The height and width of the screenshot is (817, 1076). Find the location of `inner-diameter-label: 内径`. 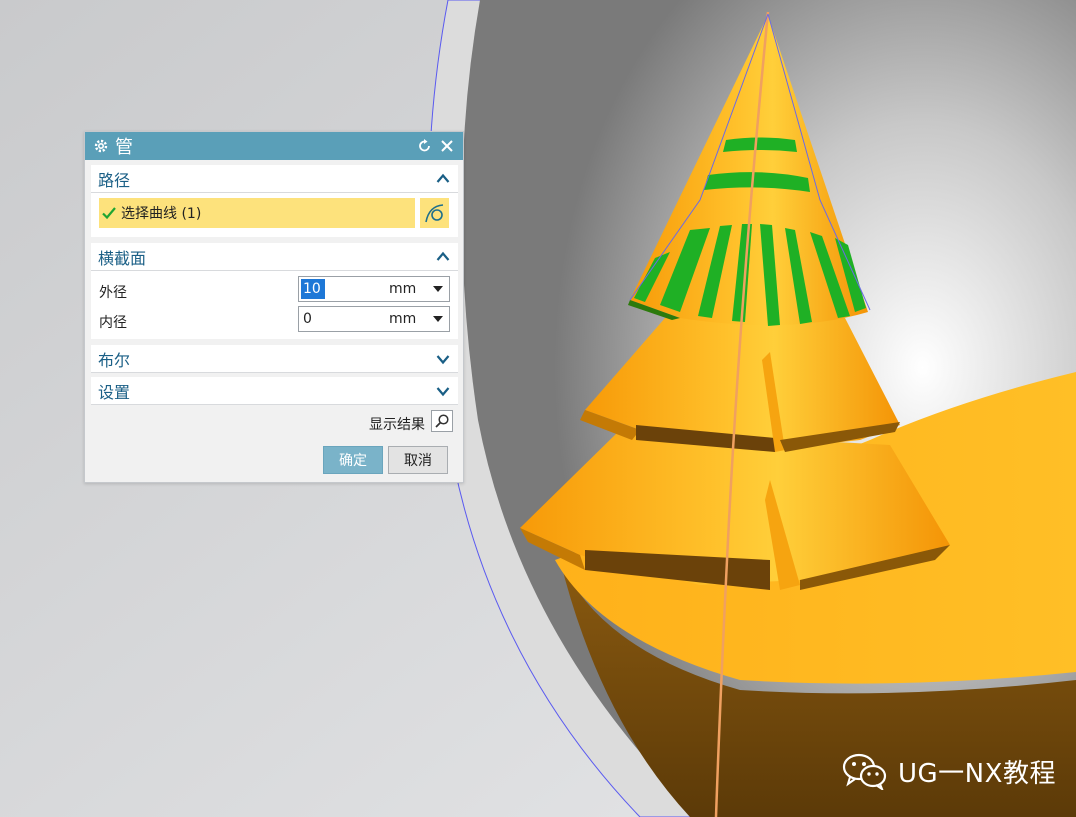

inner-diameter-label: 内径 is located at coordinates (113, 323).